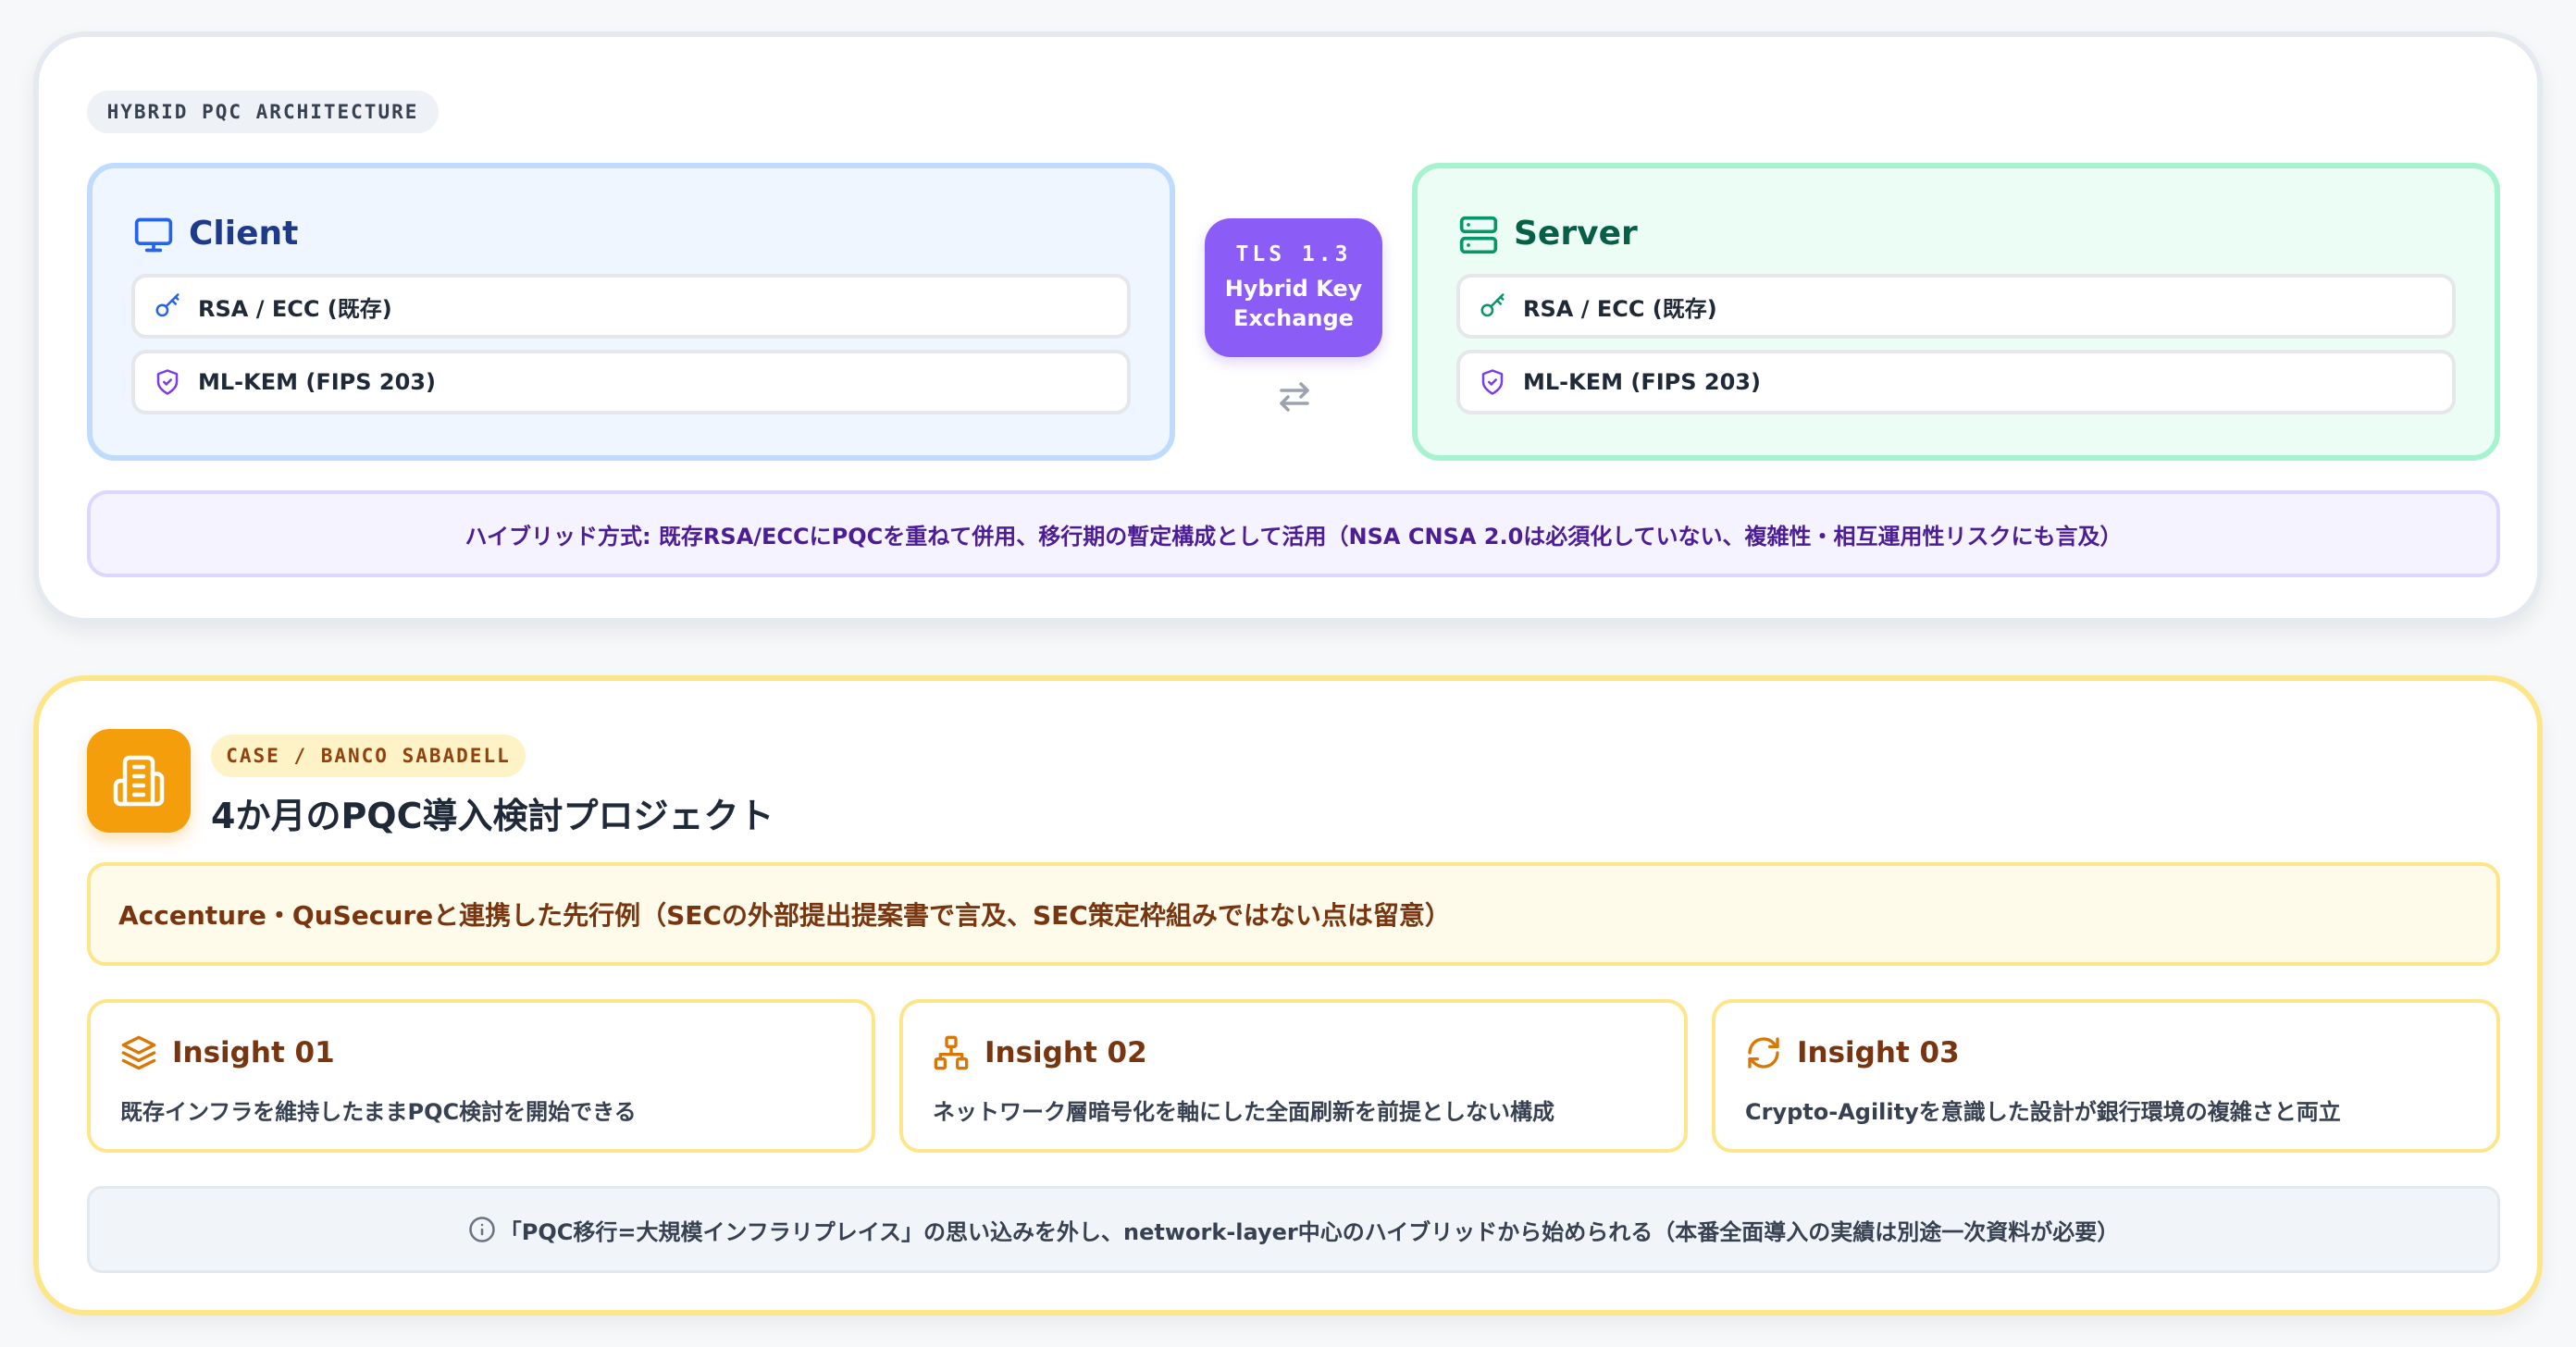 Image resolution: width=2576 pixels, height=1347 pixels. Describe the element at coordinates (1879, 1053) in the screenshot. I see `insight-title: Insight 03` at that location.